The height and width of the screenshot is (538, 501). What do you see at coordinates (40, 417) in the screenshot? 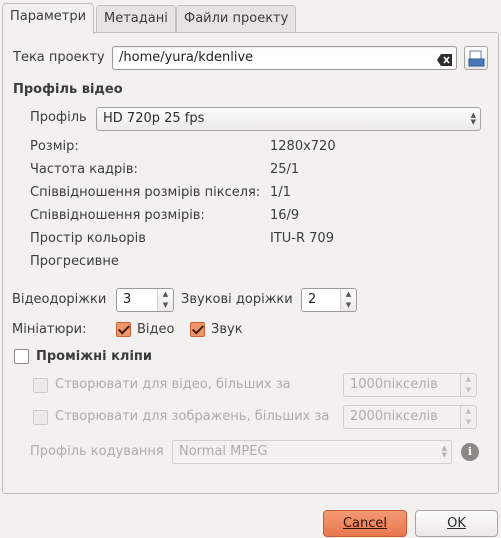
I see `proxy-image-checkbox` at bounding box center [40, 417].